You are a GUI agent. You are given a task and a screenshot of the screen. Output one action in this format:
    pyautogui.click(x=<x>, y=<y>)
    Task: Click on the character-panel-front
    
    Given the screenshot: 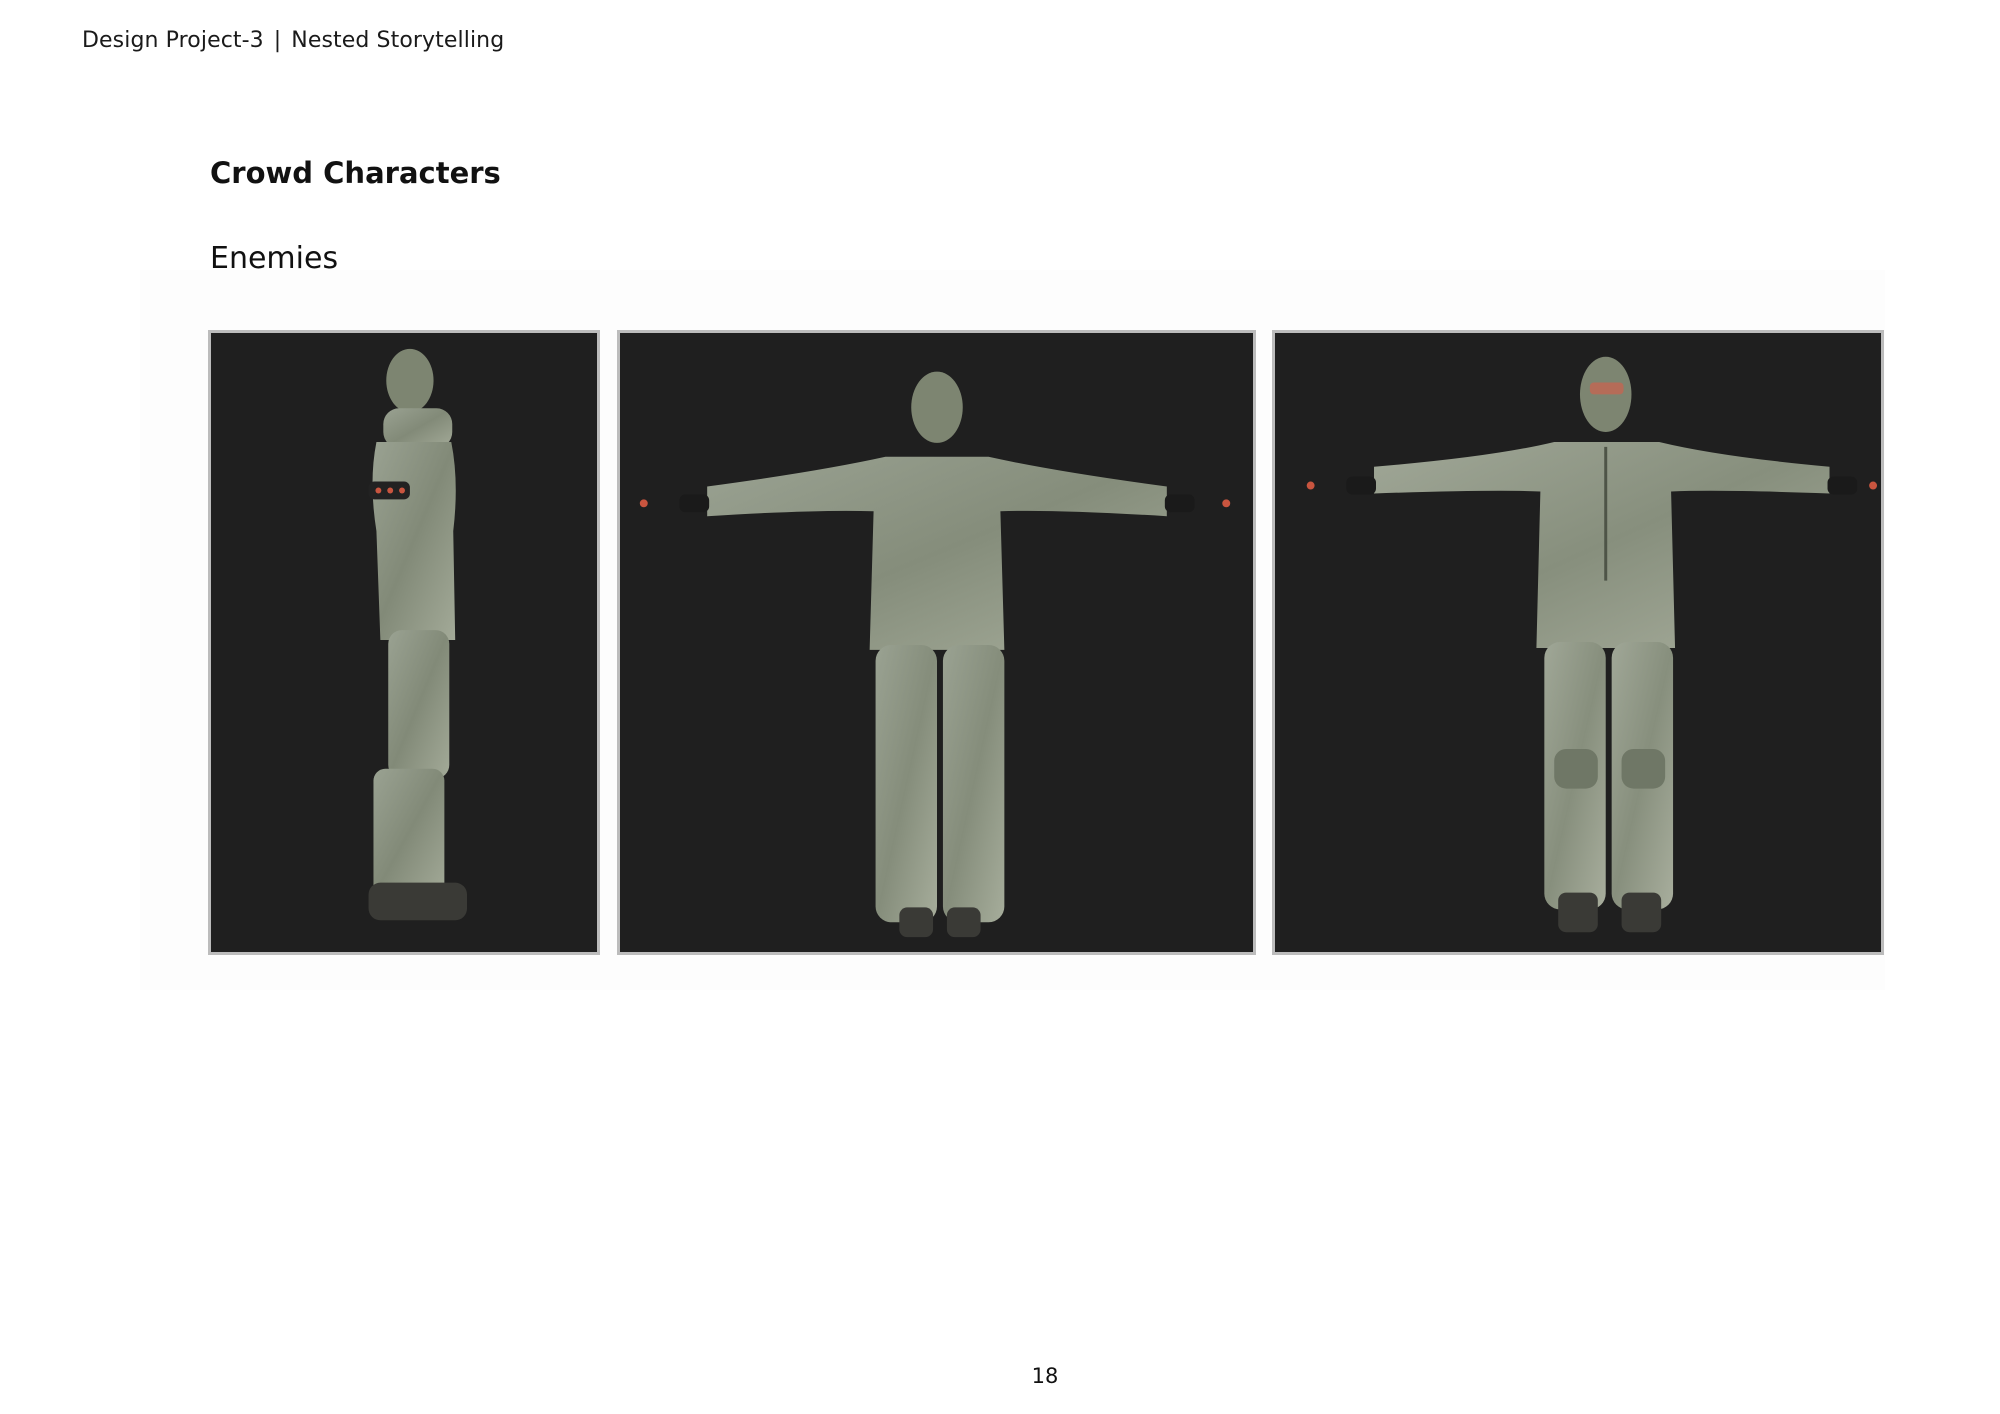 What is the action you would take?
    pyautogui.click(x=1578, y=642)
    